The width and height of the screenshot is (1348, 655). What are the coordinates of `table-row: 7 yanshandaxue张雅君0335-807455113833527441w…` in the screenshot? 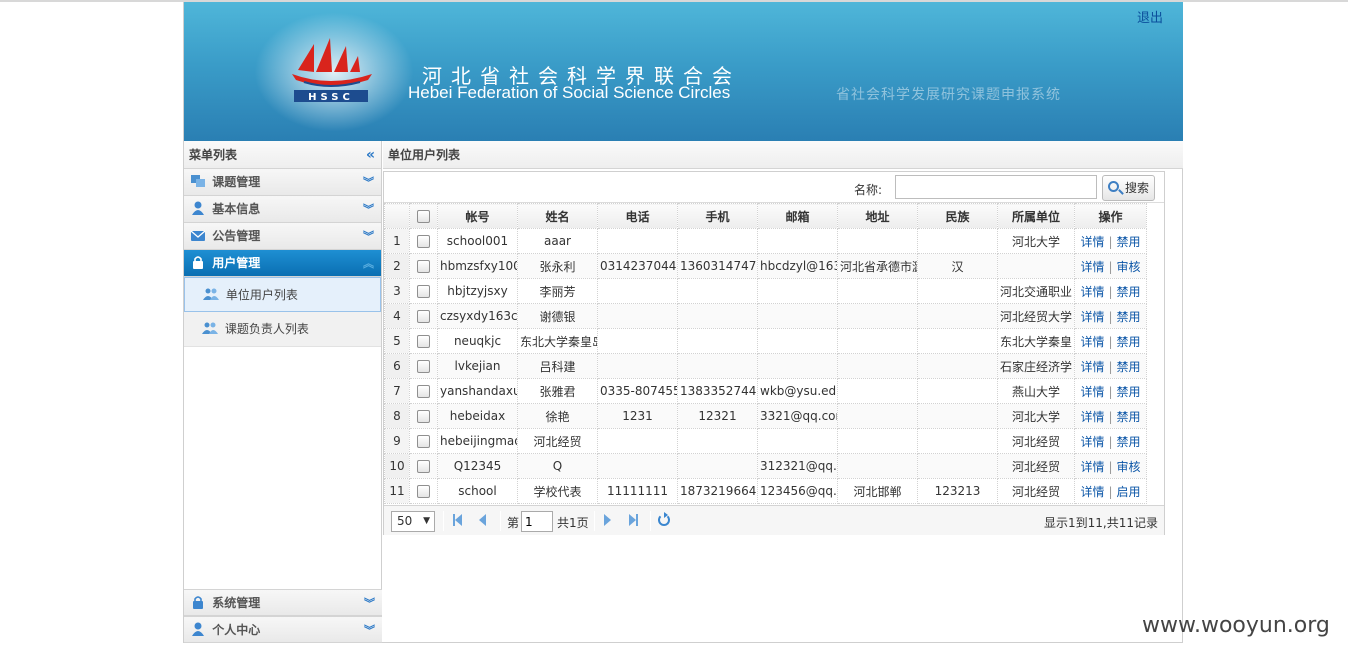 It's located at (765, 391).